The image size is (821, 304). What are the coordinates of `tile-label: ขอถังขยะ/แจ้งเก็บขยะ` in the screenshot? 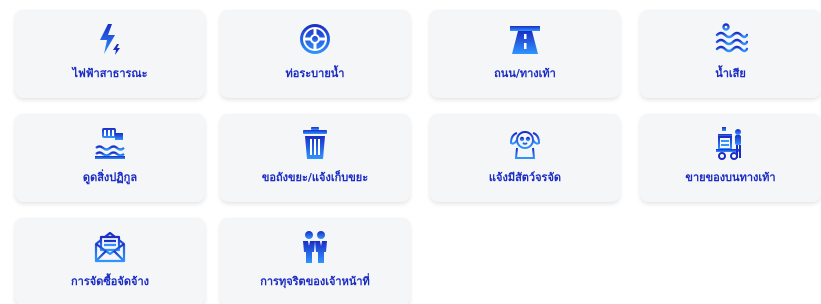 It's located at (315, 177).